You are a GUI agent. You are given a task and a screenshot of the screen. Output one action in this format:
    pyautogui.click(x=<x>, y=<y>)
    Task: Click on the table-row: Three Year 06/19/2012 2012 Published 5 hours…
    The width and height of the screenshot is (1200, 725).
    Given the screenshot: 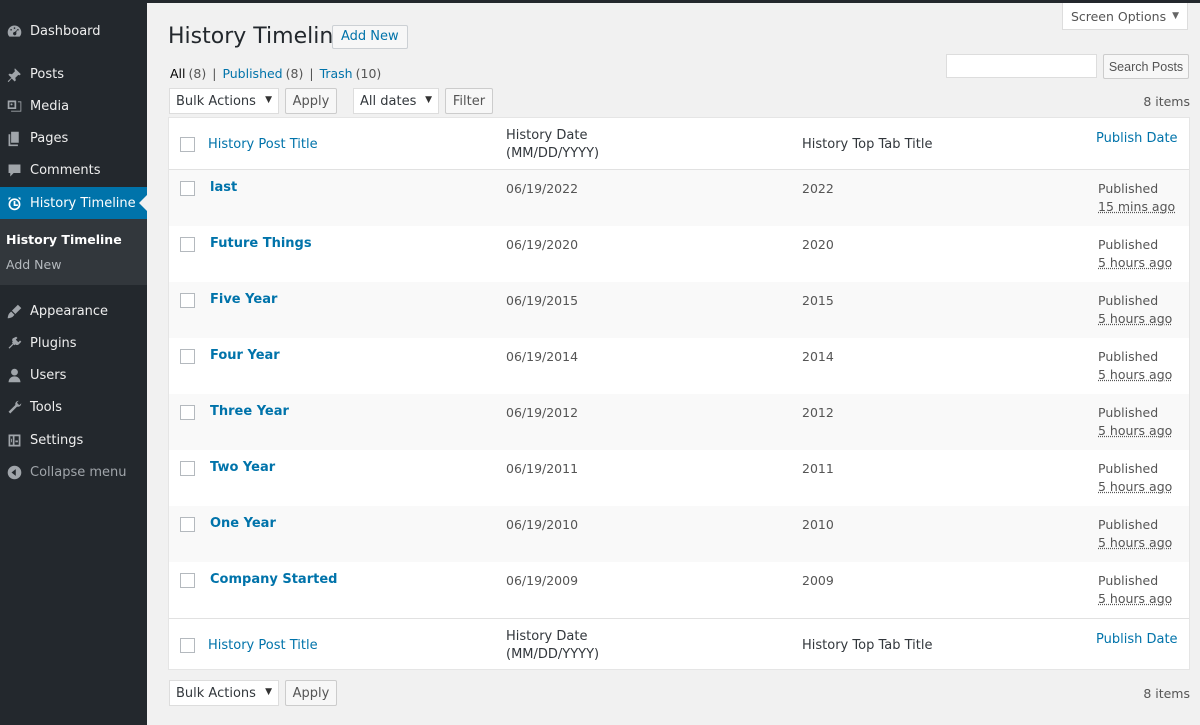 What is the action you would take?
    pyautogui.click(x=679, y=422)
    